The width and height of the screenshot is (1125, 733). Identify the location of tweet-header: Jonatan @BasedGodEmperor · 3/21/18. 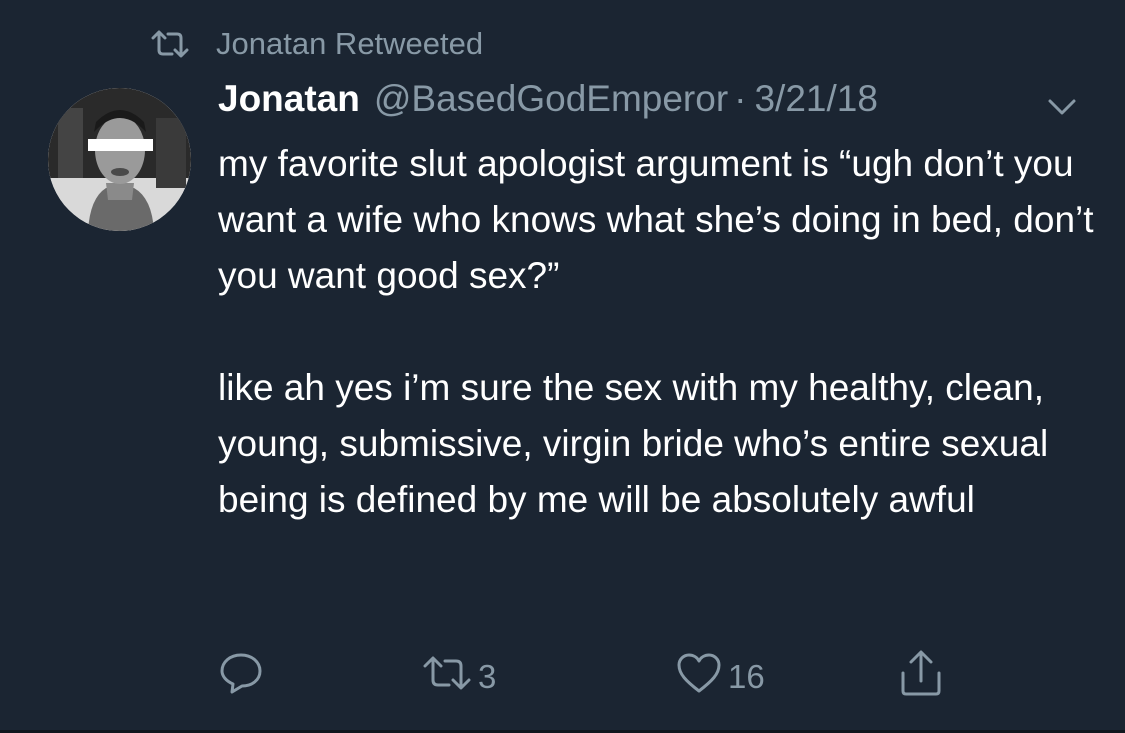
(548, 105).